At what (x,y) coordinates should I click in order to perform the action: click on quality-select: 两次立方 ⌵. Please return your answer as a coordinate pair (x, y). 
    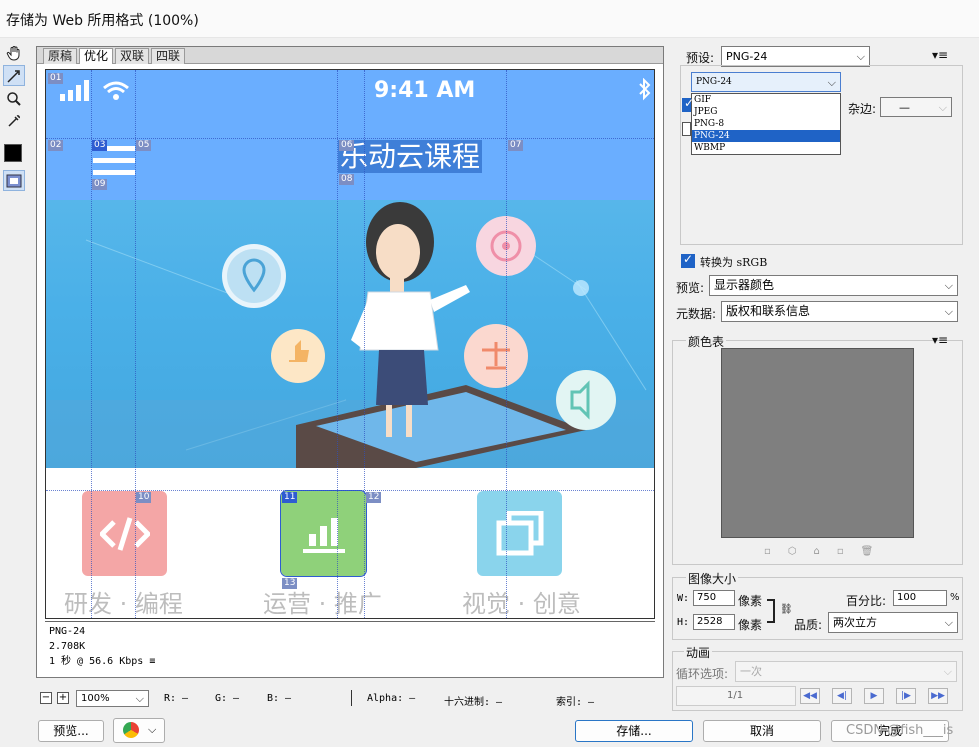
    Looking at the image, I should click on (893, 622).